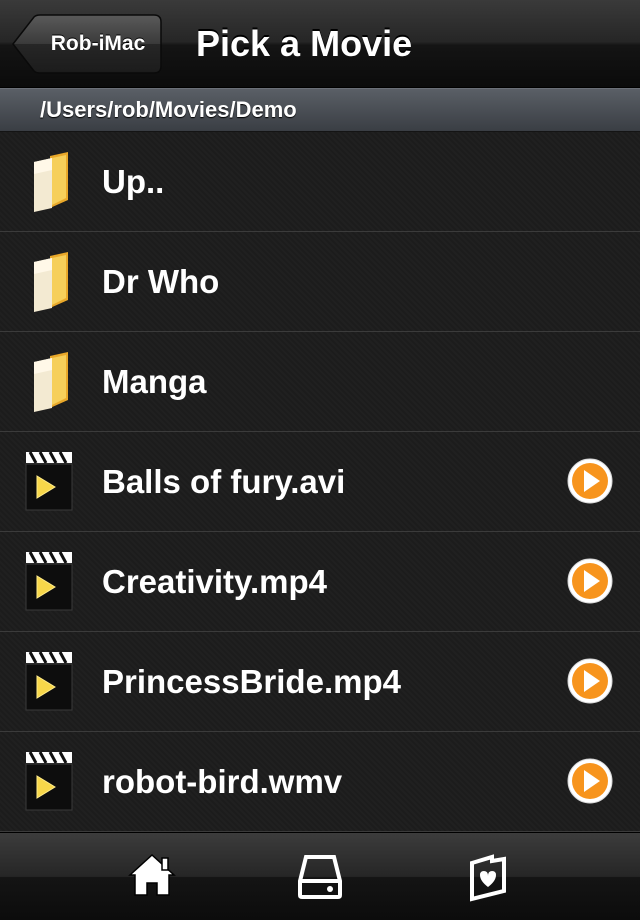 Image resolution: width=640 pixels, height=920 pixels. What do you see at coordinates (320, 282) in the screenshot?
I see `list-item-folder: Dr Who` at bounding box center [320, 282].